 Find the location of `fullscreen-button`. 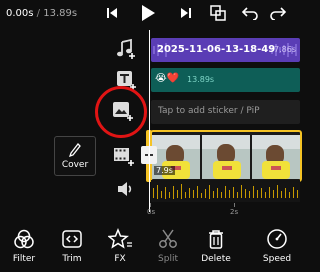

fullscreen-button is located at coordinates (218, 13).